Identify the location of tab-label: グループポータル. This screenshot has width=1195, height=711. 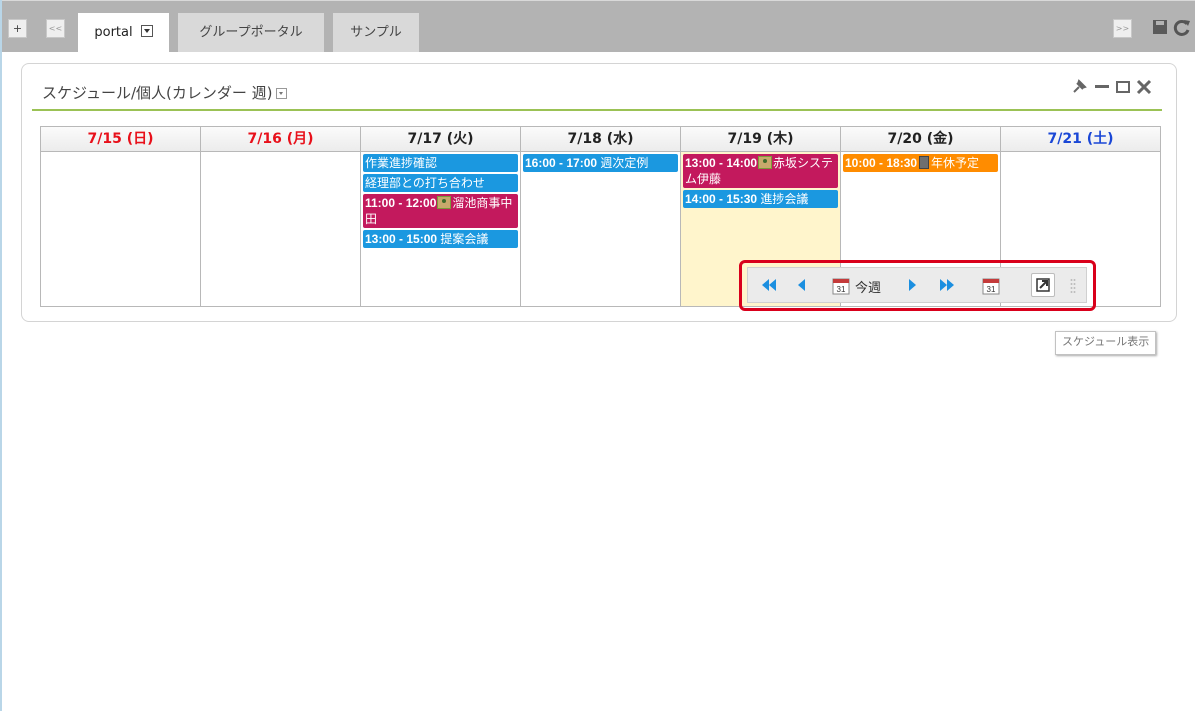
(251, 32).